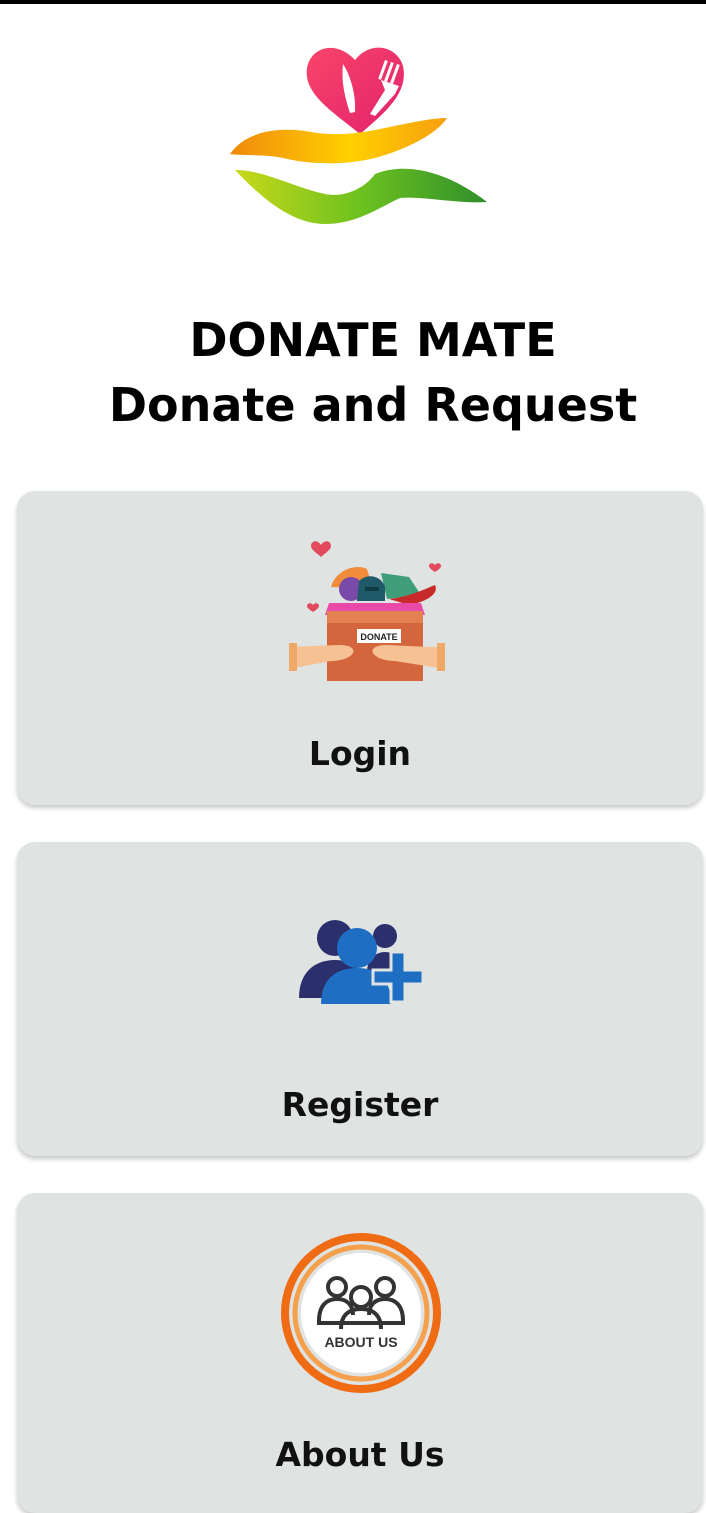 This screenshot has height=1513, width=706. I want to click on about-us-emblem-text: ABOUT US, so click(360, 1342).